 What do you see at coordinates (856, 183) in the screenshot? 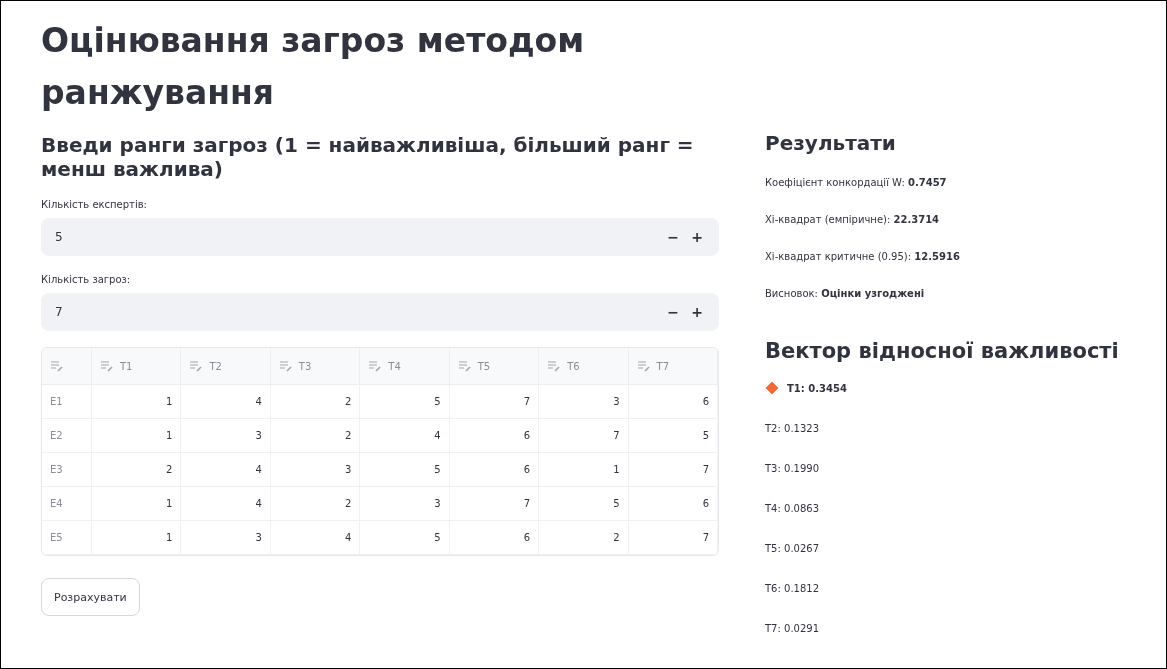
I see `result-line: Коефіцієнт конкордації W: 0.7457` at bounding box center [856, 183].